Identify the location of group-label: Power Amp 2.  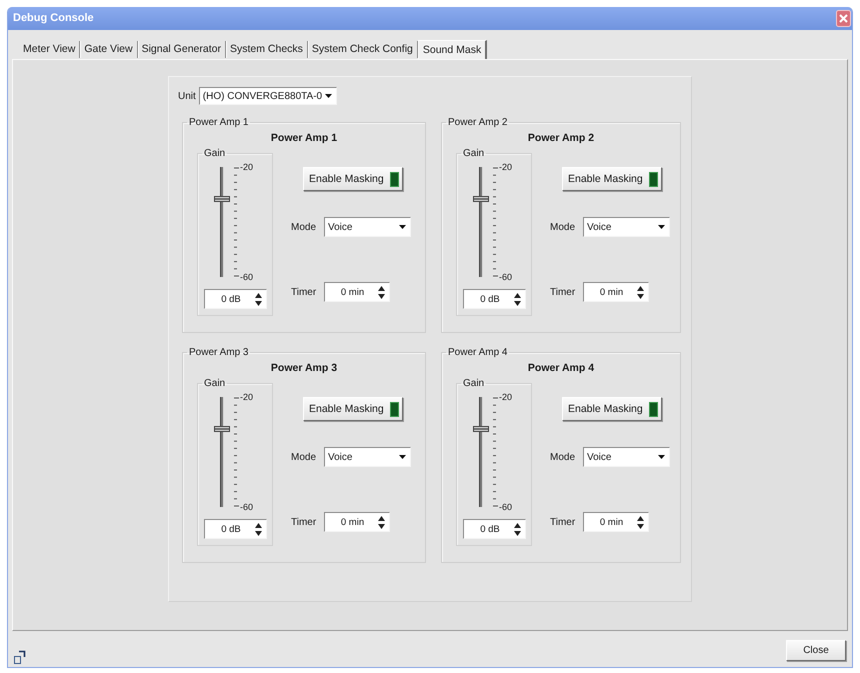
(477, 122).